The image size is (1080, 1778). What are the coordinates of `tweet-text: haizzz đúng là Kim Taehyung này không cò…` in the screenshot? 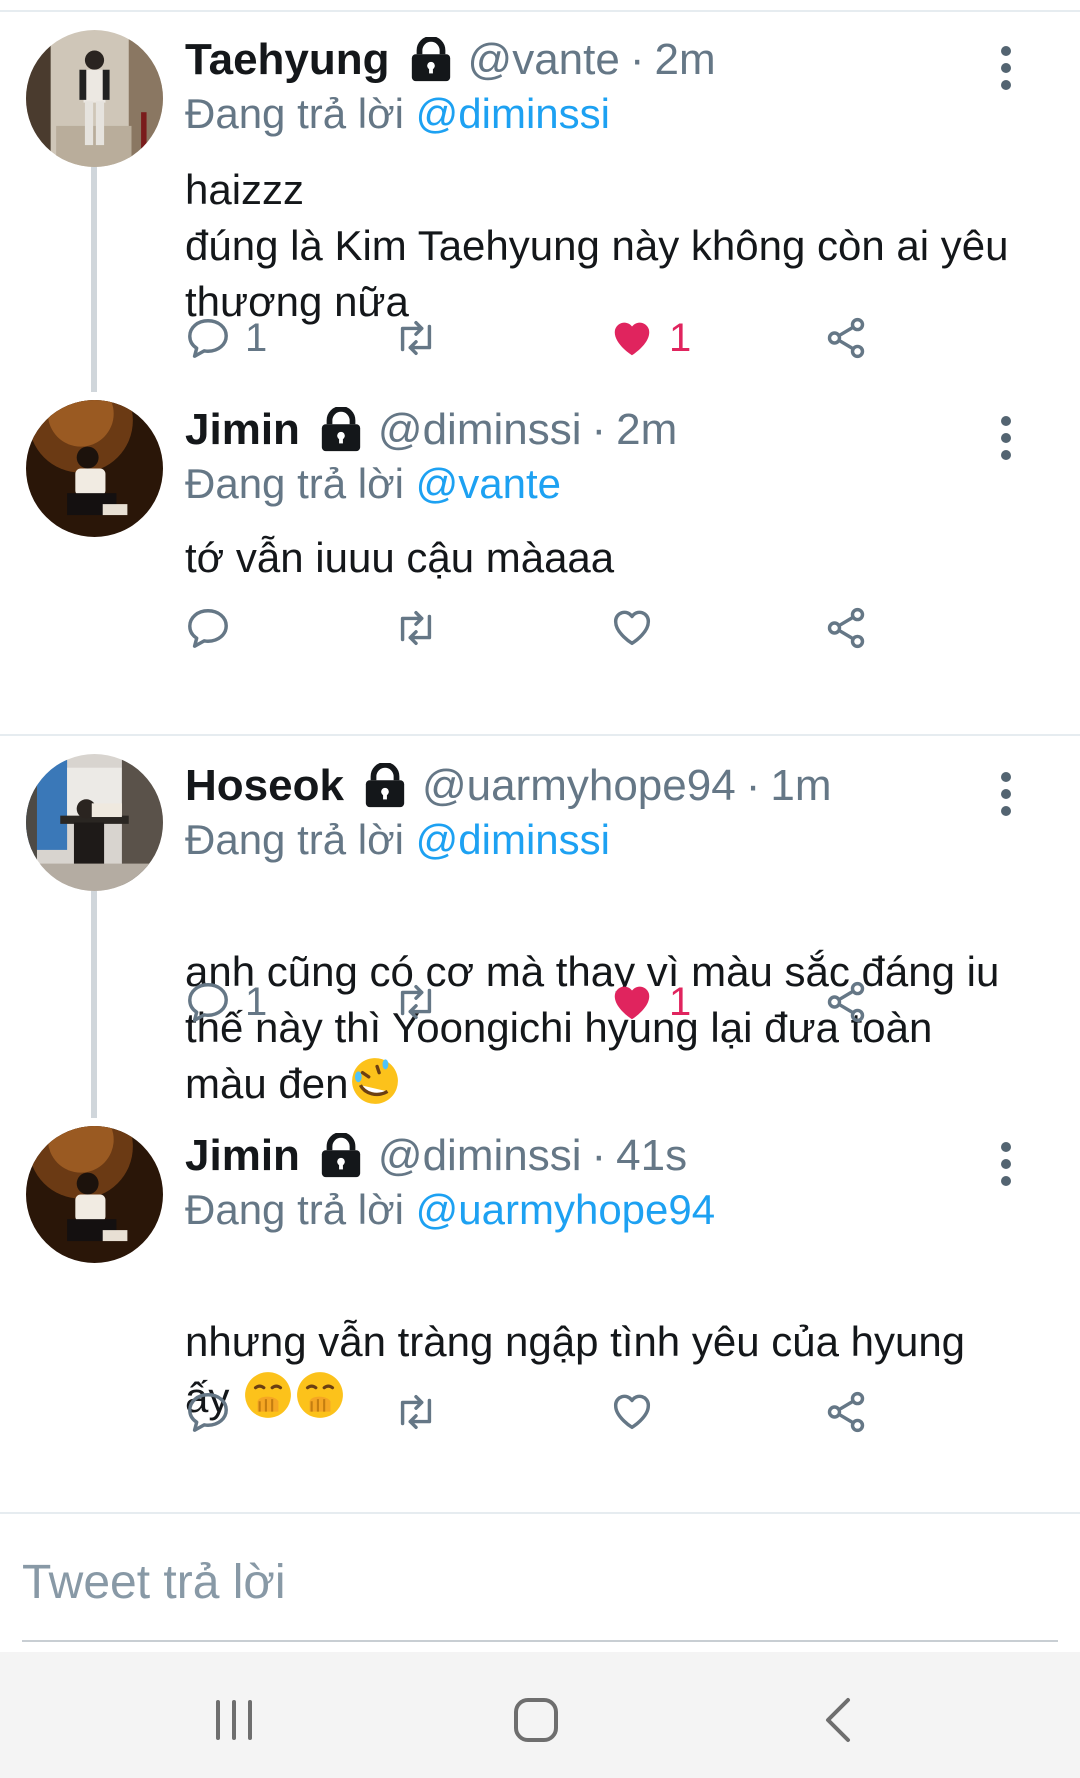 It's located at (597, 245).